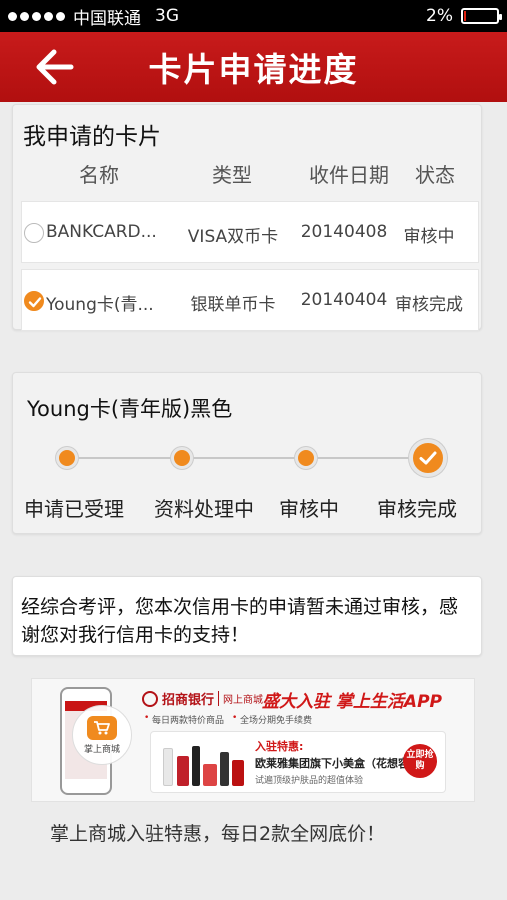 Image resolution: width=507 pixels, height=900 pixels. Describe the element at coordinates (188, 700) in the screenshot. I see `bank-name: 招商银行` at that location.